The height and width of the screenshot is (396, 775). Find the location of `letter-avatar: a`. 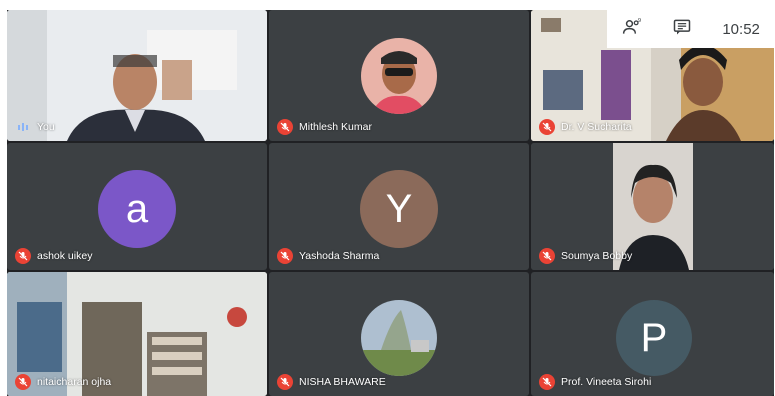

letter-avatar: a is located at coordinates (137, 209).